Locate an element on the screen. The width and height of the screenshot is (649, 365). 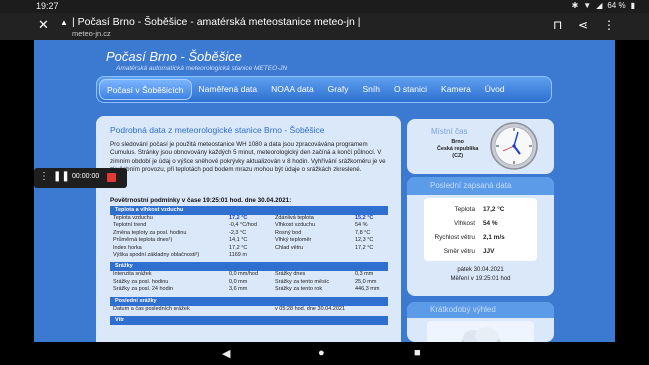
stop-icon is located at coordinates (111, 177).